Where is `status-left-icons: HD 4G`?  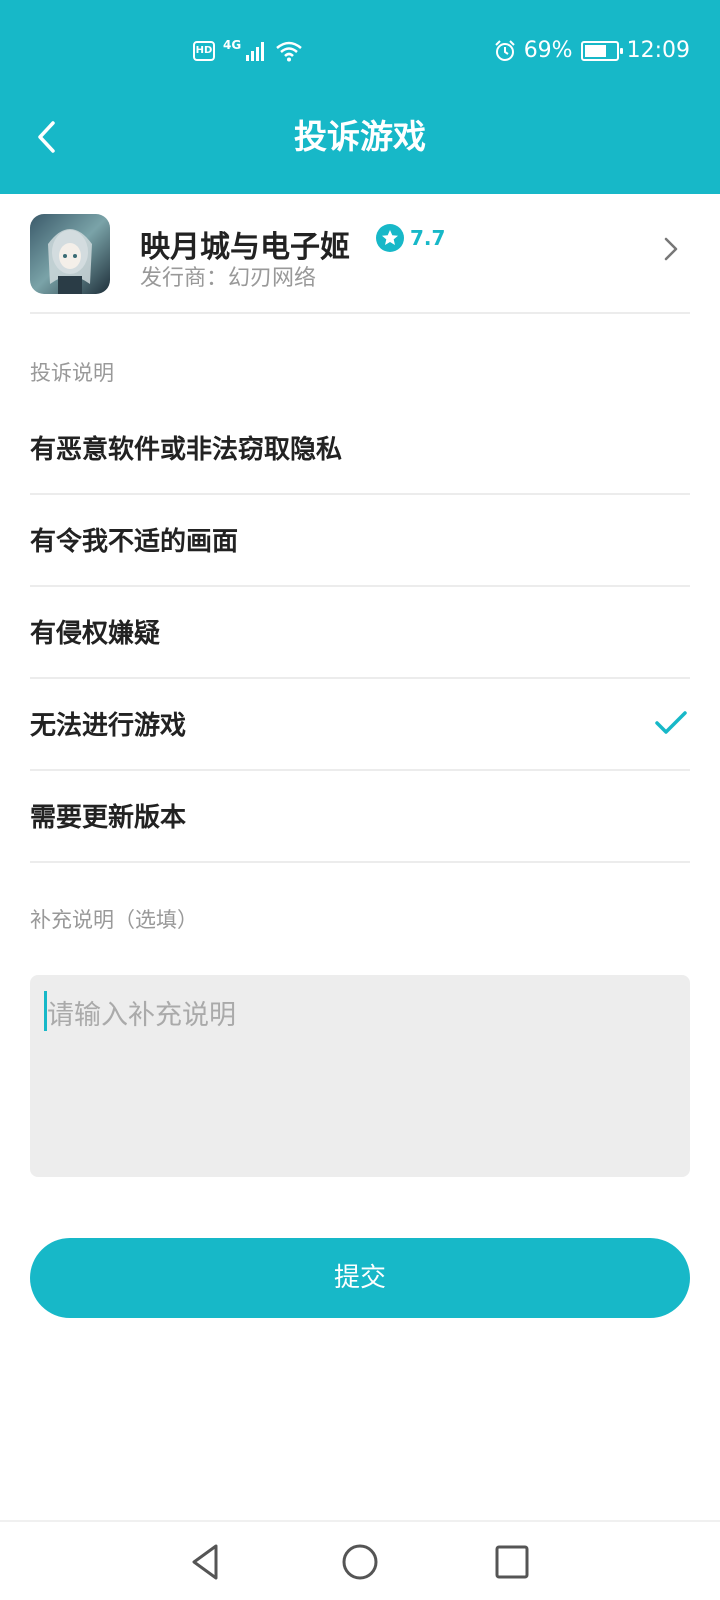 status-left-icons: HD 4G is located at coordinates (248, 50).